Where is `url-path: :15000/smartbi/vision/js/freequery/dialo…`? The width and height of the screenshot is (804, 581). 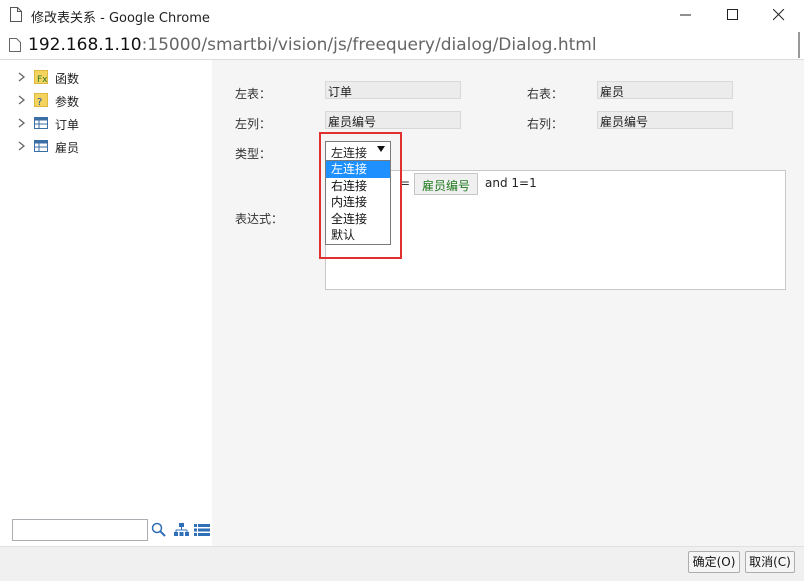
url-path: :15000/smartbi/vision/js/freequery/dialo… is located at coordinates (369, 45).